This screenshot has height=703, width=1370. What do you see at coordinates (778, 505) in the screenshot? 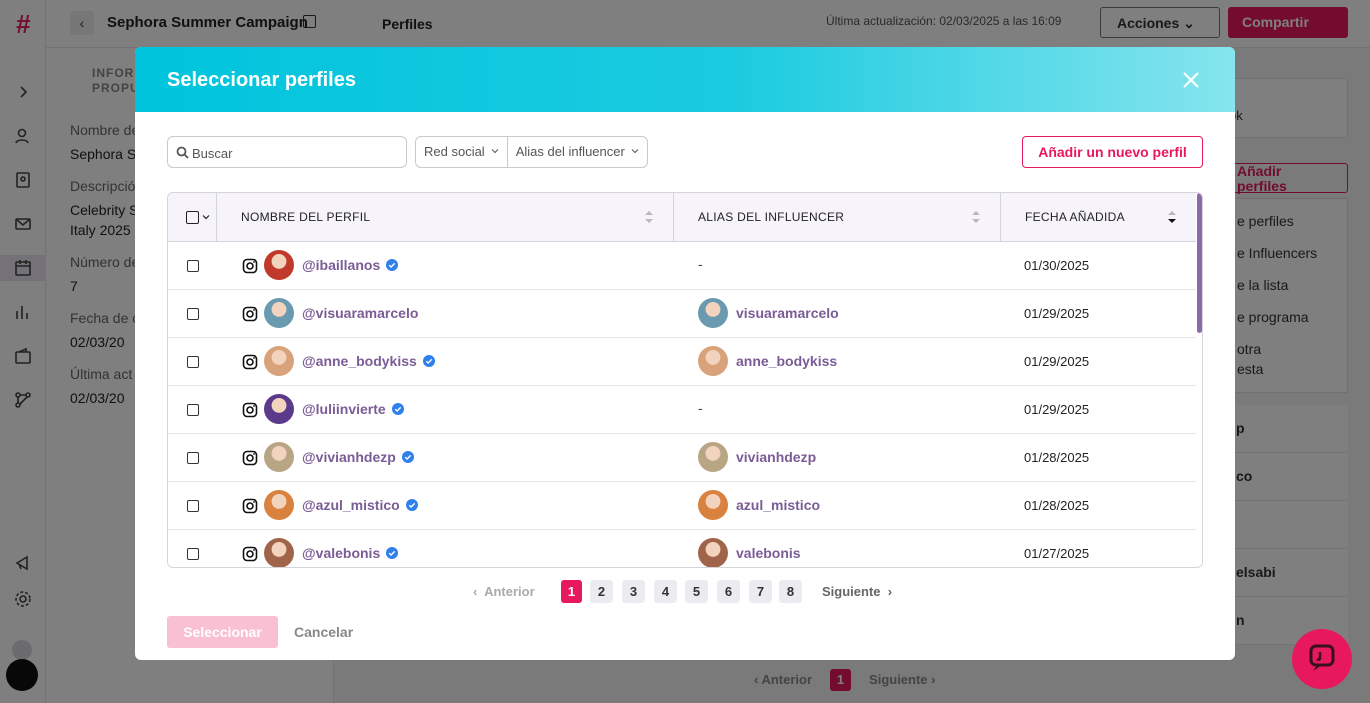
I see `influencer-alias: azul_mistico` at bounding box center [778, 505].